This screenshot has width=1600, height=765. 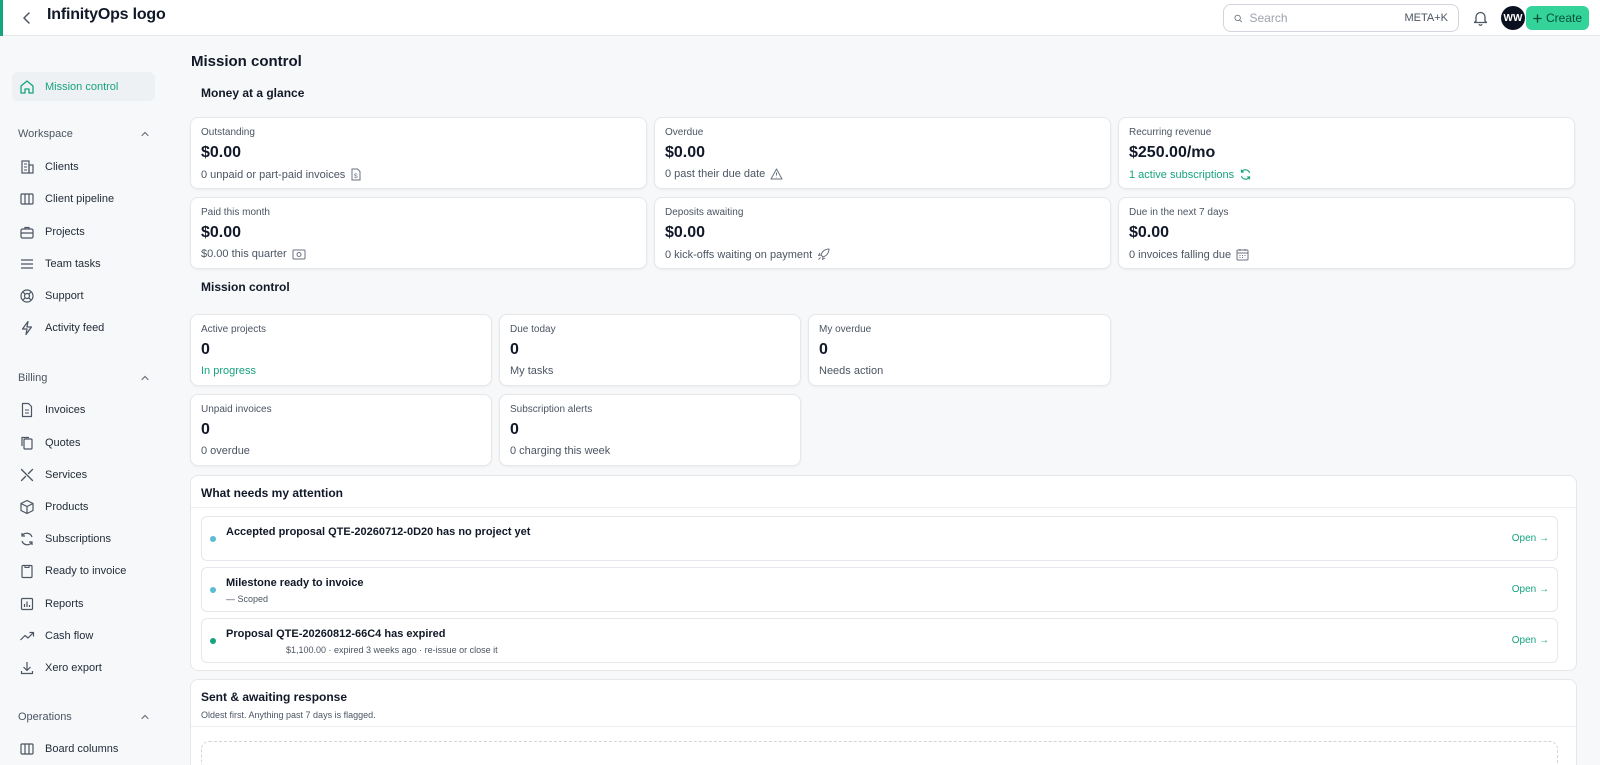 What do you see at coordinates (80, 198) in the screenshot?
I see `sidebar-item-label: Client pipeline` at bounding box center [80, 198].